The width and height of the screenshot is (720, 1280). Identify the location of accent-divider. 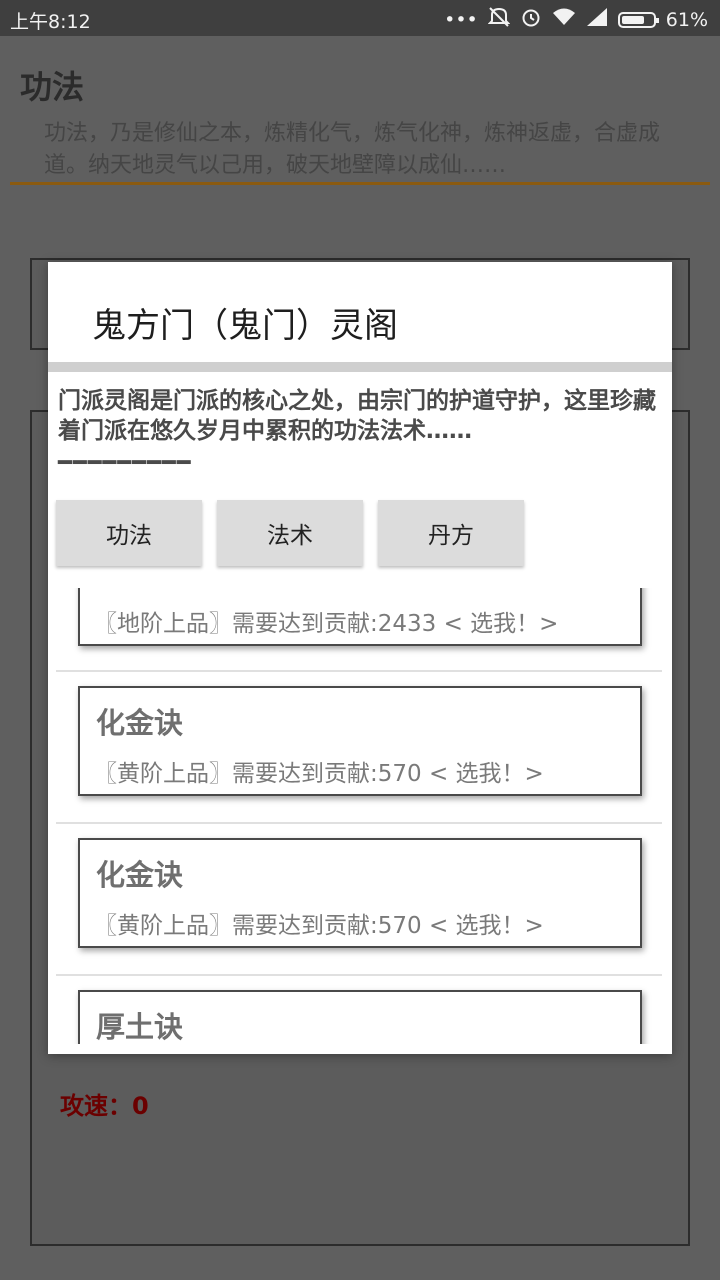
(360, 183).